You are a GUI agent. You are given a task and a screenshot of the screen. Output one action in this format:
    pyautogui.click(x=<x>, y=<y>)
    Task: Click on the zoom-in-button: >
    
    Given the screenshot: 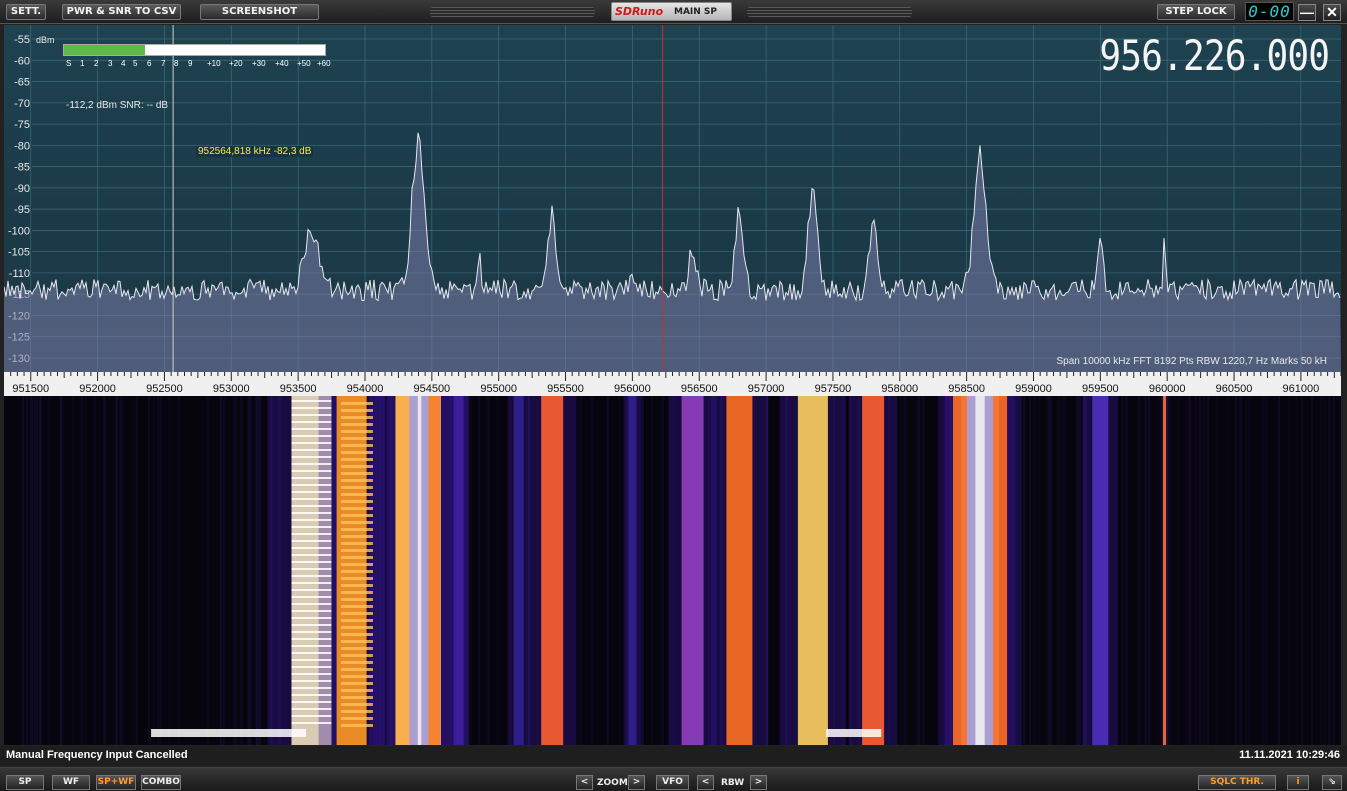 What is the action you would take?
    pyautogui.click(x=636, y=782)
    